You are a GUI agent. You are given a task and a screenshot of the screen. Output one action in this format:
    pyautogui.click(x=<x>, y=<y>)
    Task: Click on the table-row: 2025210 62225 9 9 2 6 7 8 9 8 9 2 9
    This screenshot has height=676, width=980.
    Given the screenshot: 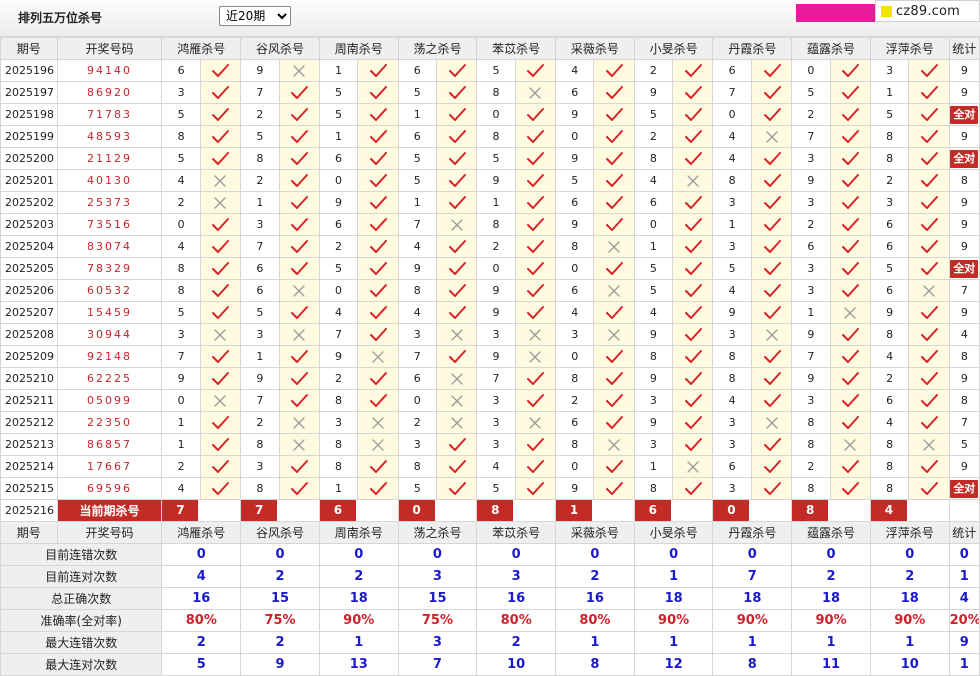 What is the action you would take?
    pyautogui.click(x=490, y=378)
    